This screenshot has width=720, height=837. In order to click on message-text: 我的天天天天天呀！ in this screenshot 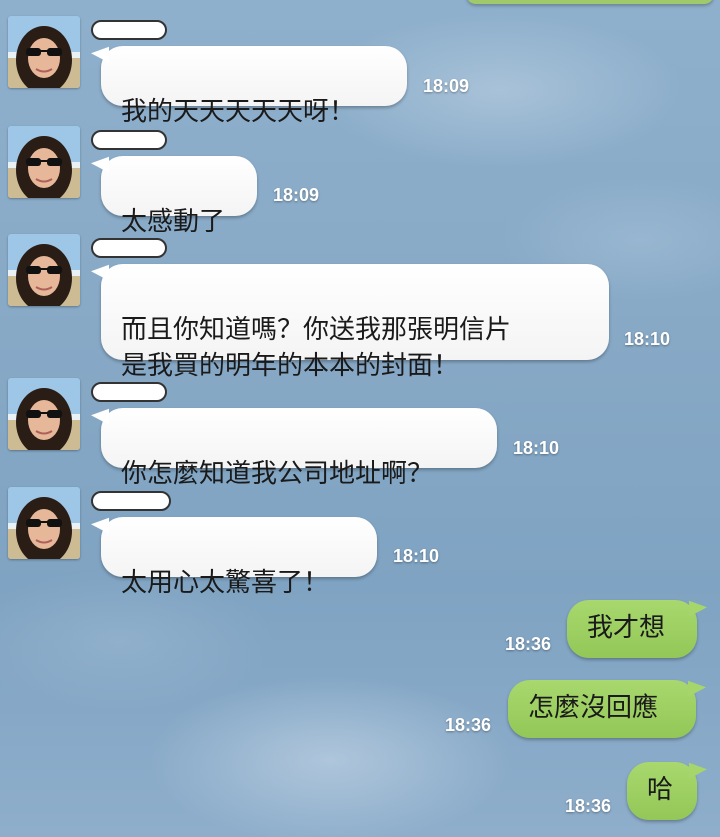, I will do `click(238, 112)`.